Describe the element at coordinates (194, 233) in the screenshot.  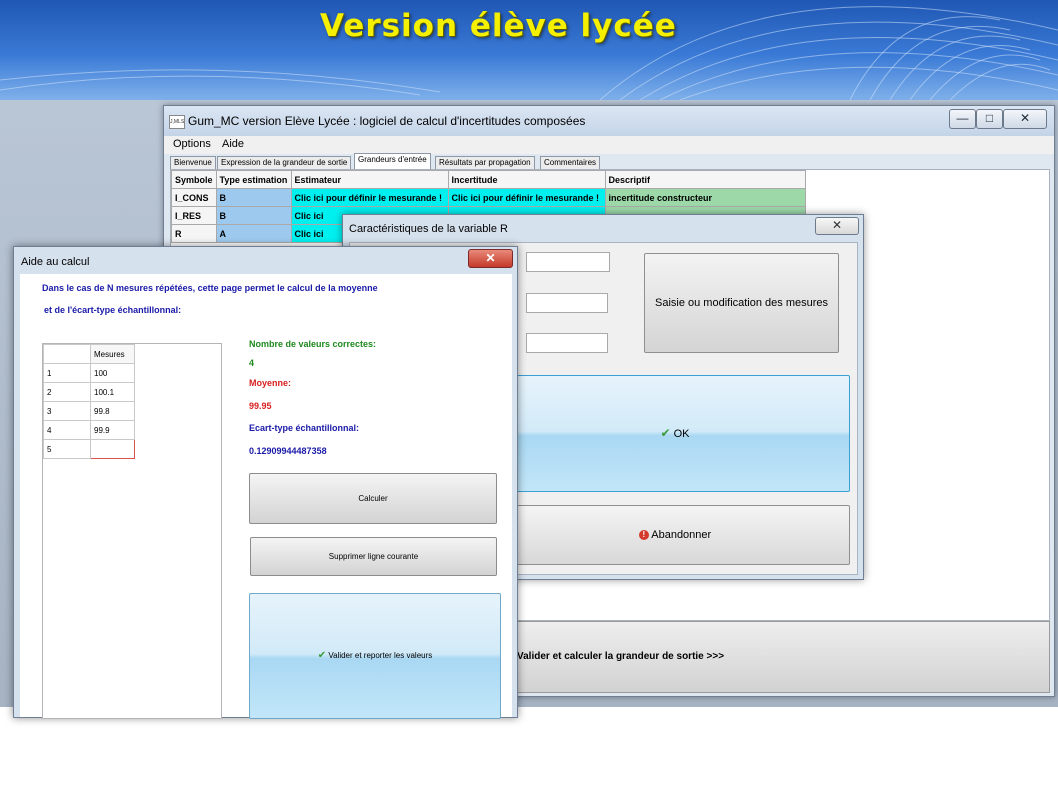
I see `cell-symbole: R` at that location.